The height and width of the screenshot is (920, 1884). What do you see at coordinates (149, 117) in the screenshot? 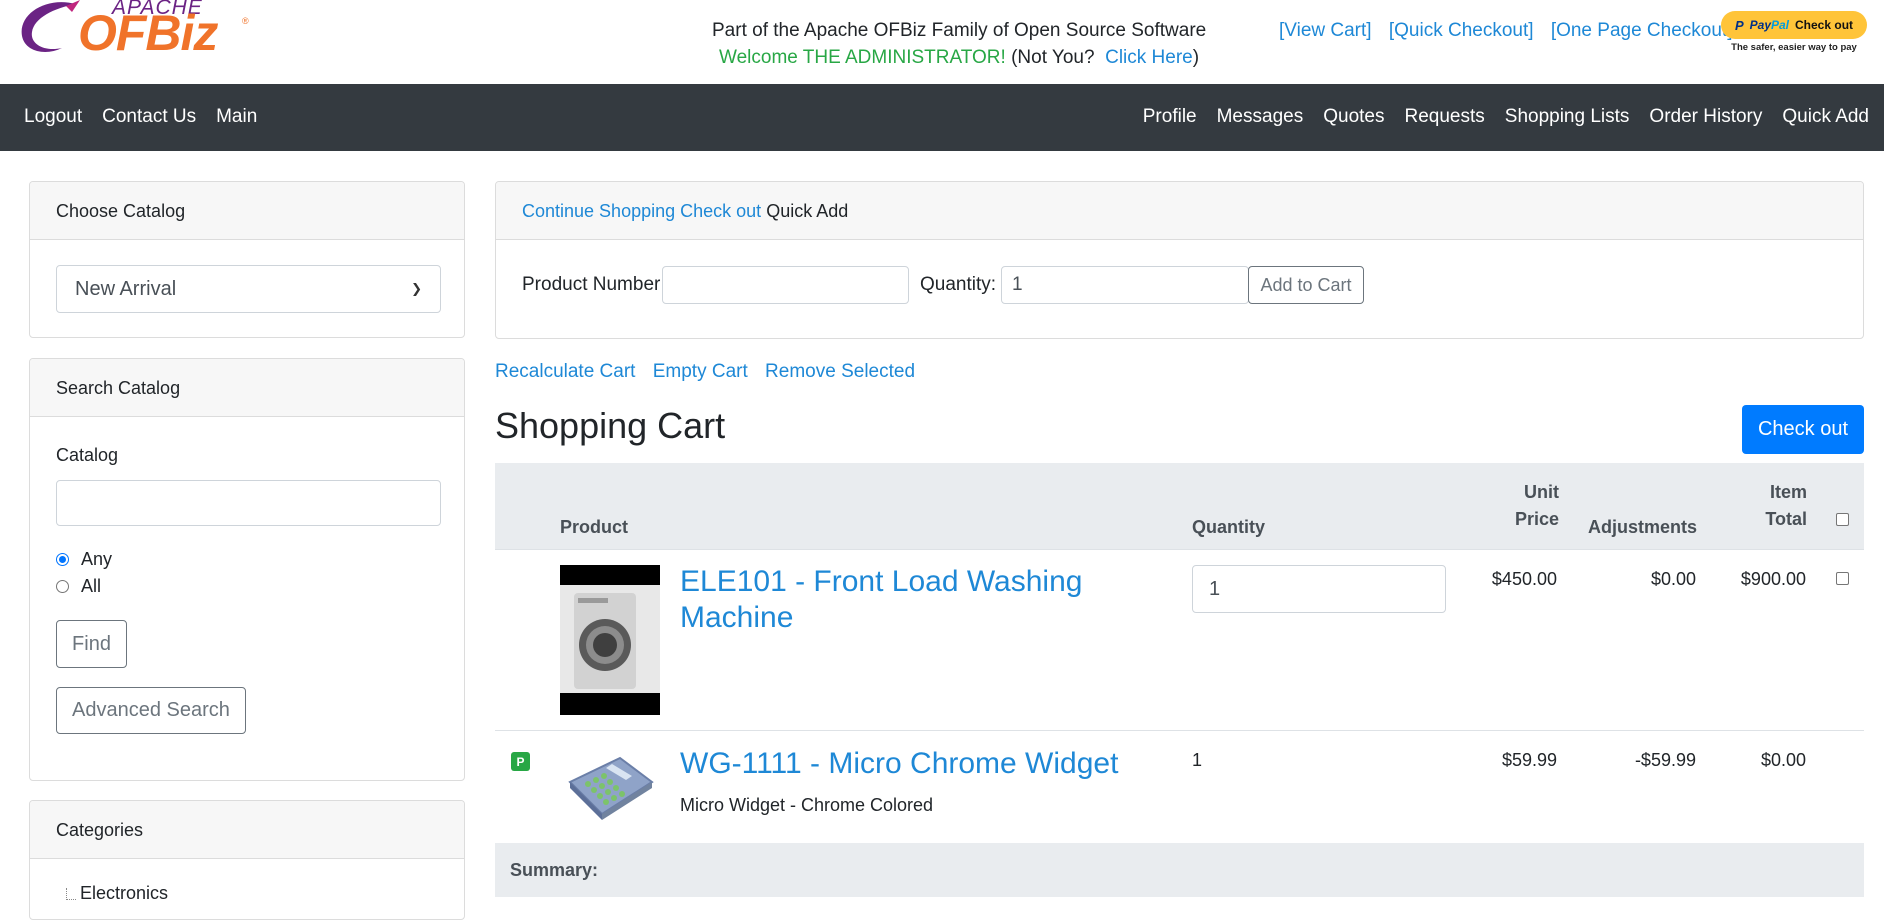
I see `nav-contact-us: Contact Us` at bounding box center [149, 117].